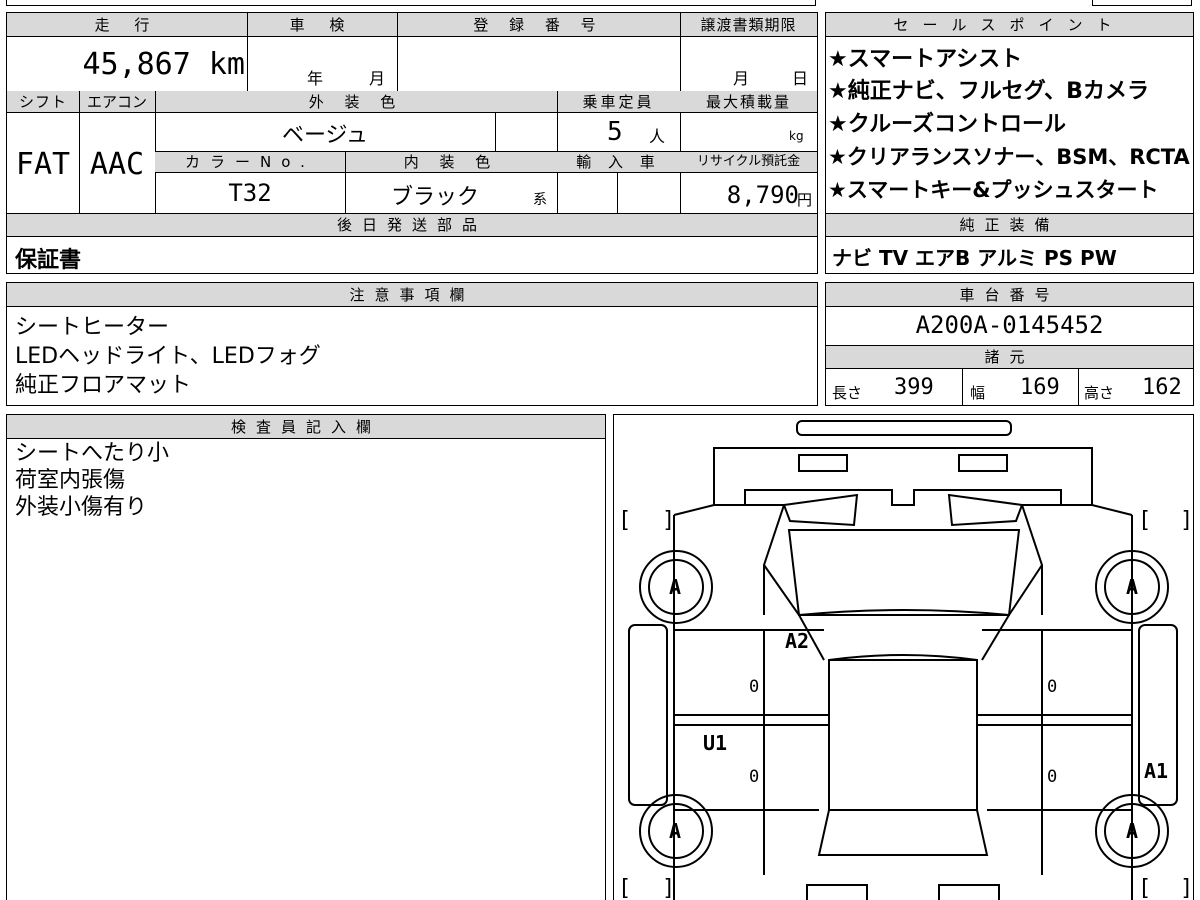  Describe the element at coordinates (1009, 295) in the screenshot. I see `chassis-header: 車台番号` at that location.